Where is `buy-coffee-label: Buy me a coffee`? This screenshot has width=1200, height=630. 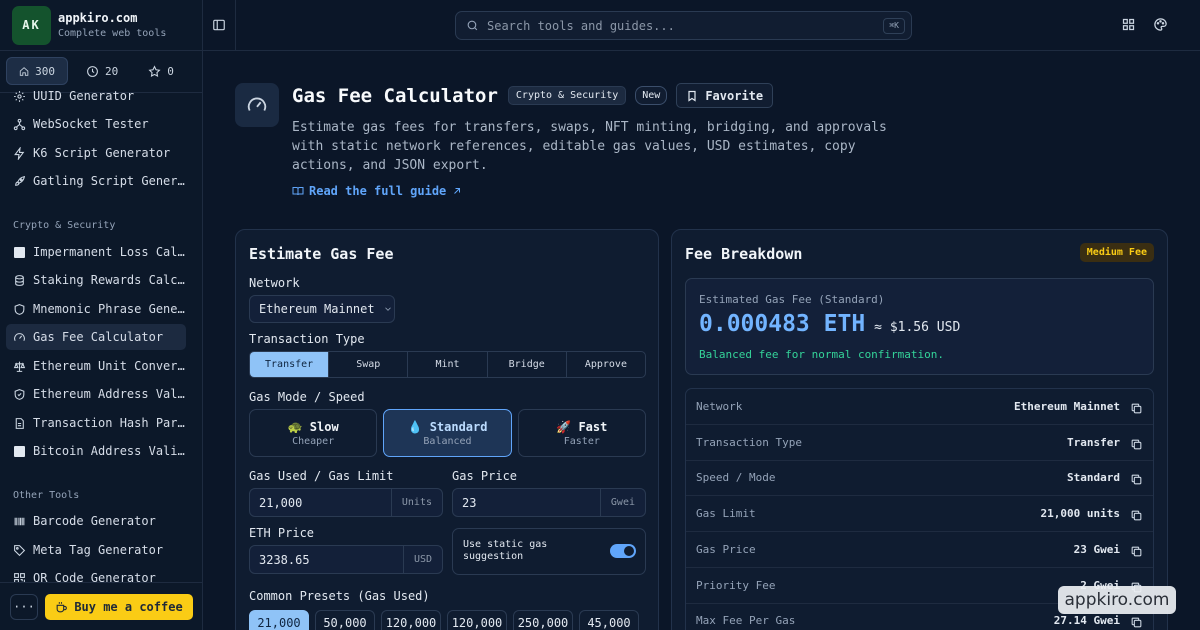
buy-coffee-label: Buy me a coffee is located at coordinates (128, 607).